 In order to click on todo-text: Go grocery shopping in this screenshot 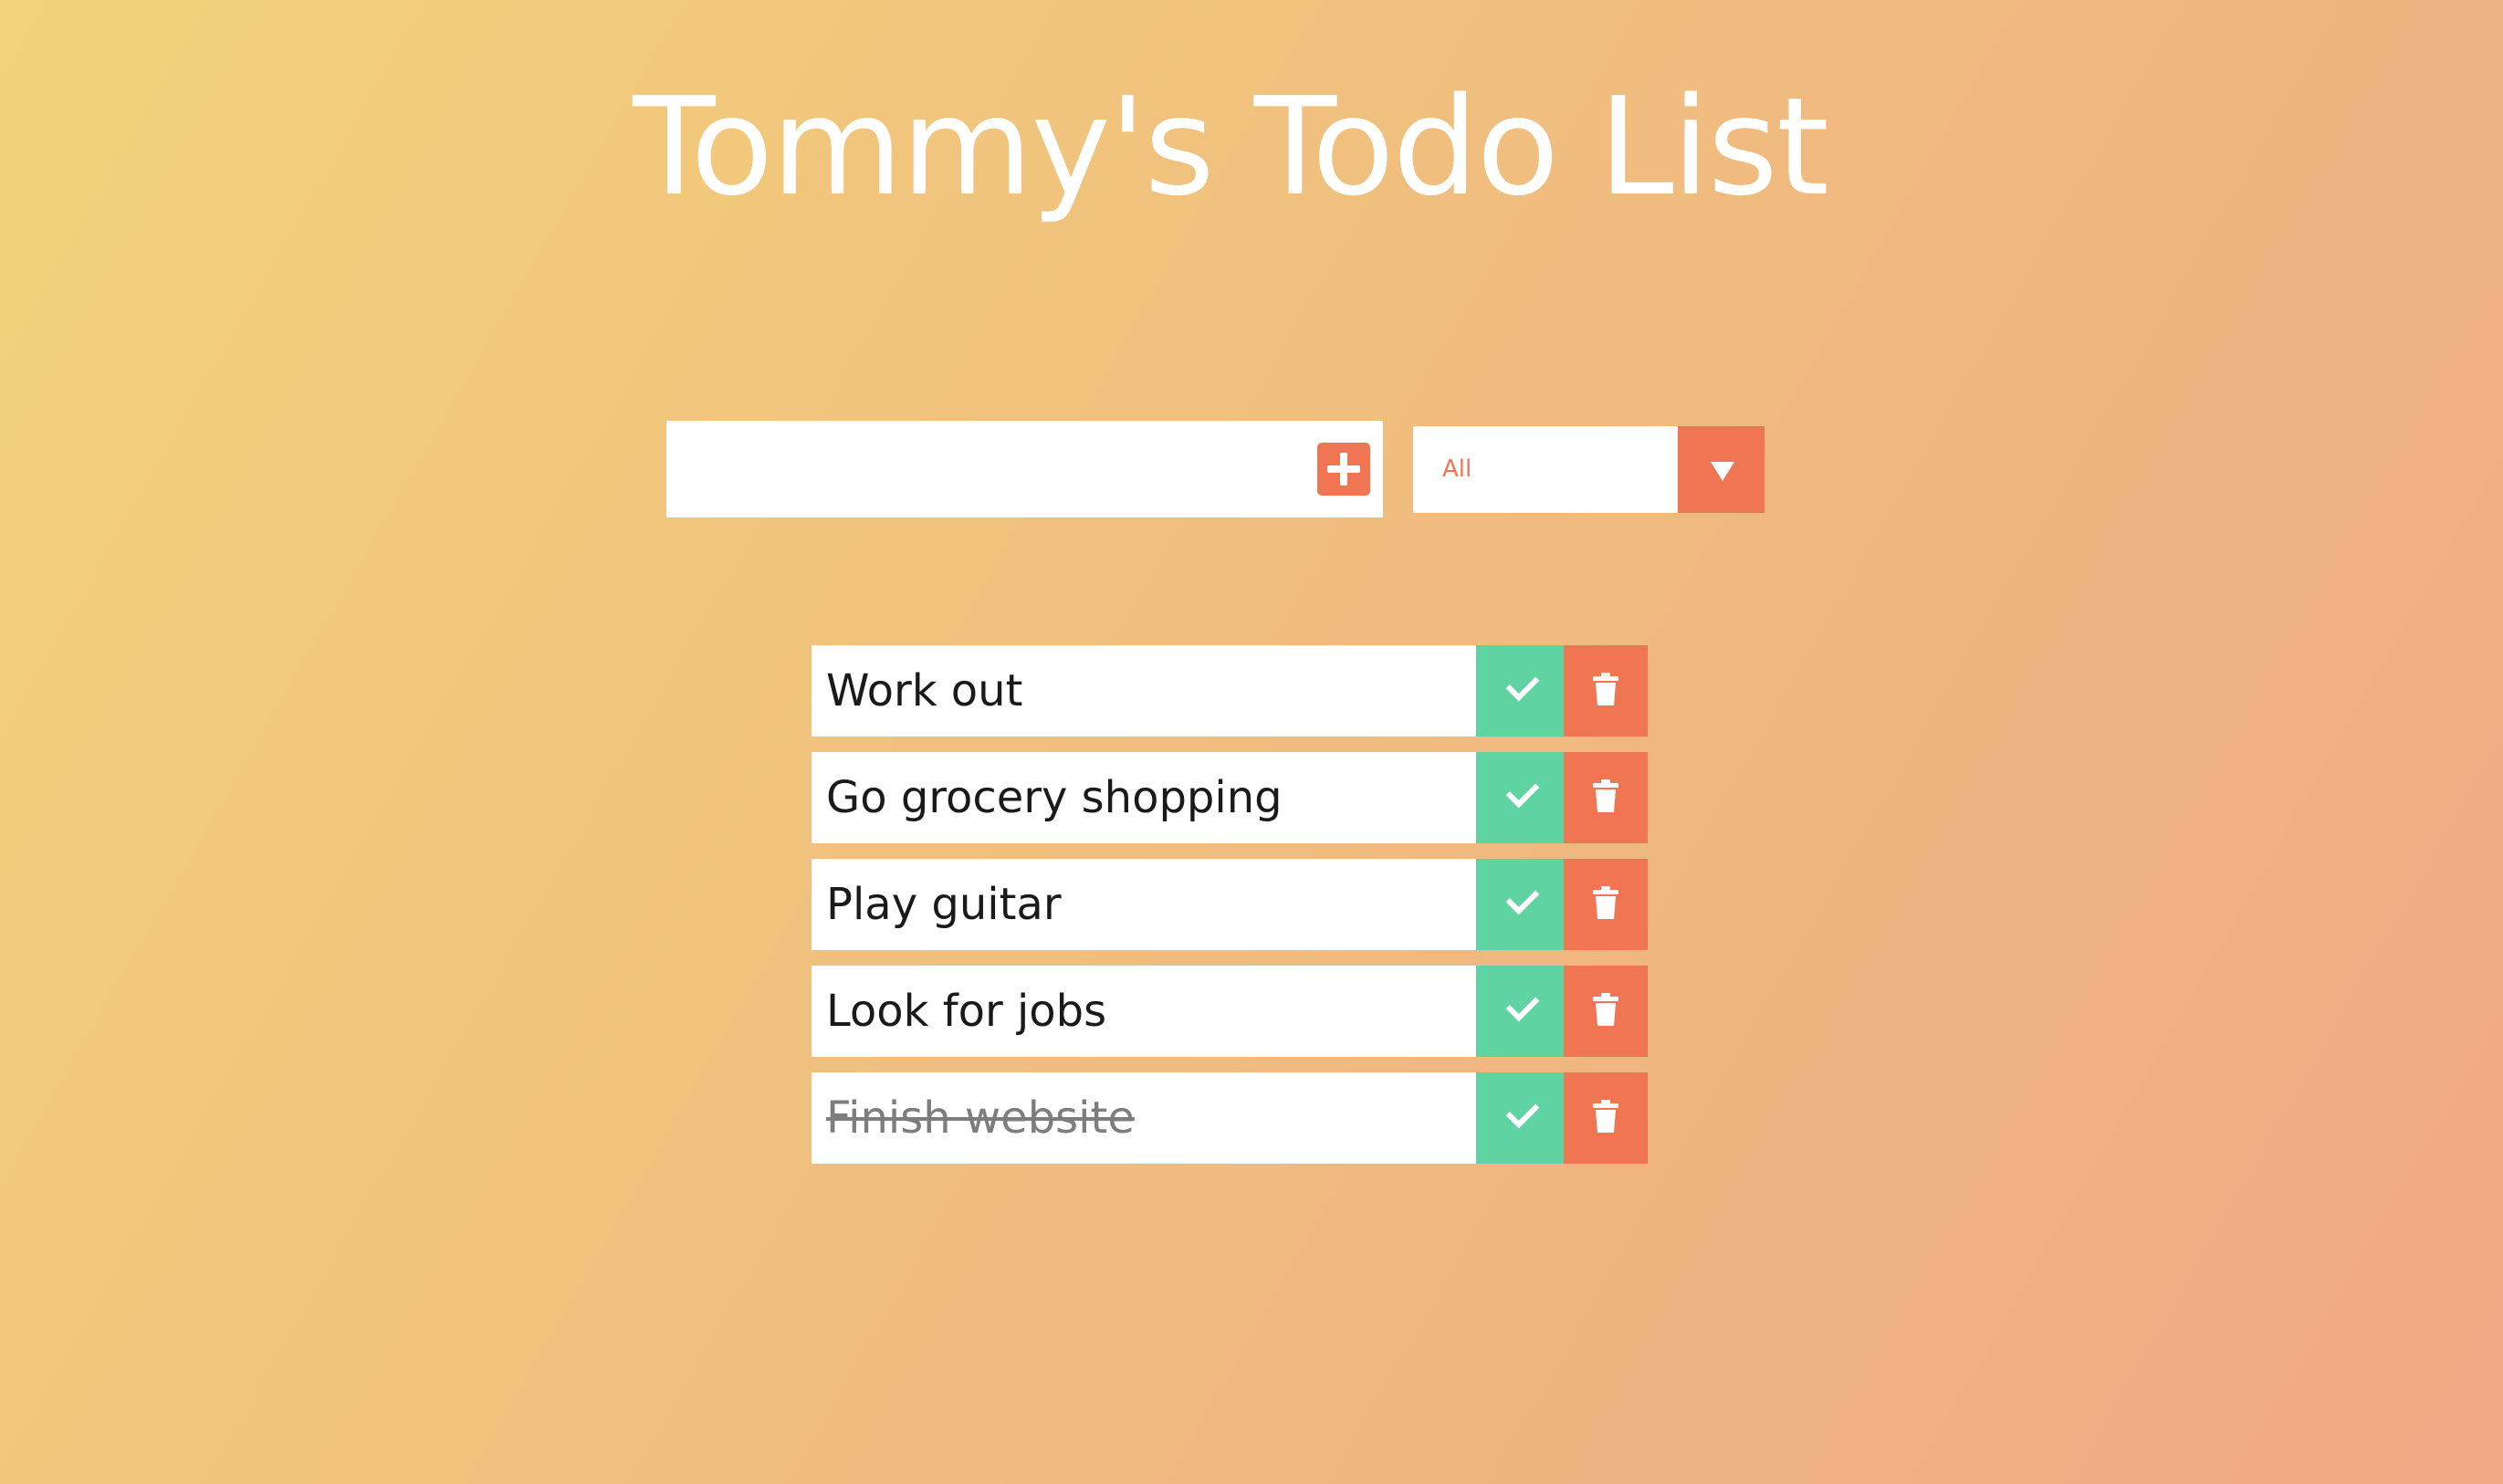, I will do `click(1054, 797)`.